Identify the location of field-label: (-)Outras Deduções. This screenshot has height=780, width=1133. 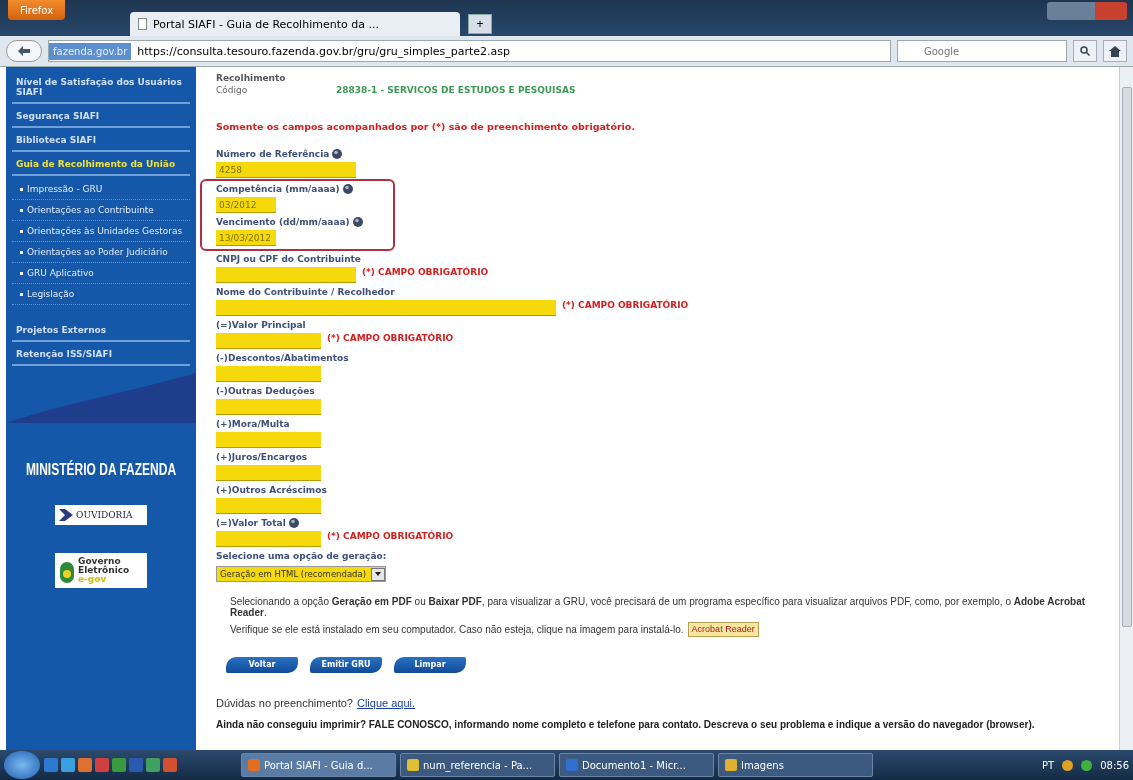
(265, 391).